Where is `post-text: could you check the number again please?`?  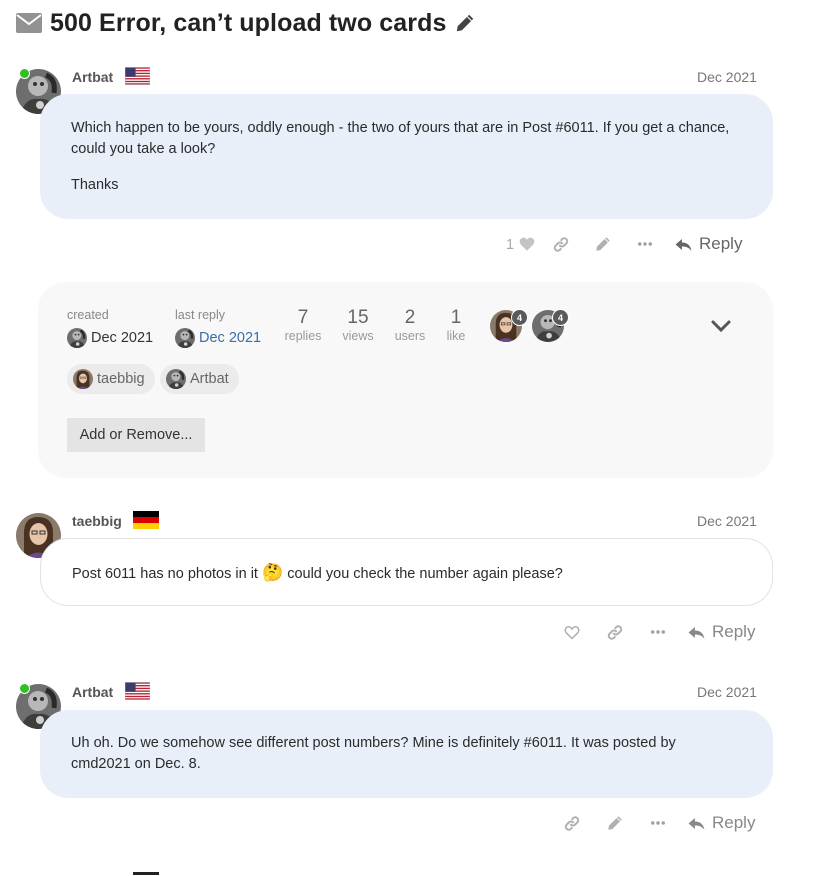
post-text: could you check the number again please? is located at coordinates (425, 574).